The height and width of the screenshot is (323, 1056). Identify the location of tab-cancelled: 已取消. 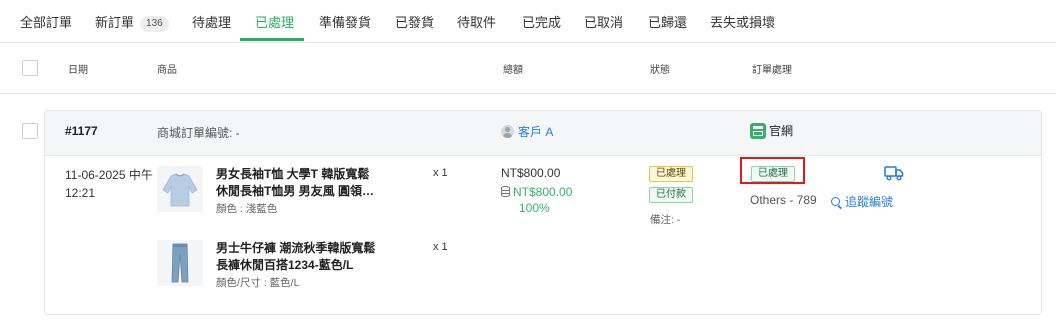
(603, 21).